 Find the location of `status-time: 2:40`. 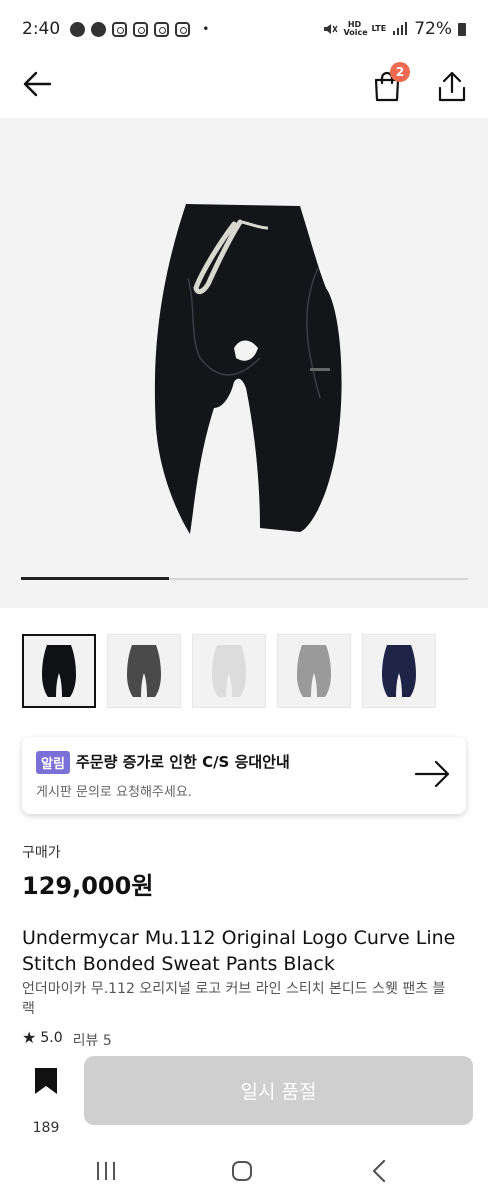

status-time: 2:40 is located at coordinates (41, 29).